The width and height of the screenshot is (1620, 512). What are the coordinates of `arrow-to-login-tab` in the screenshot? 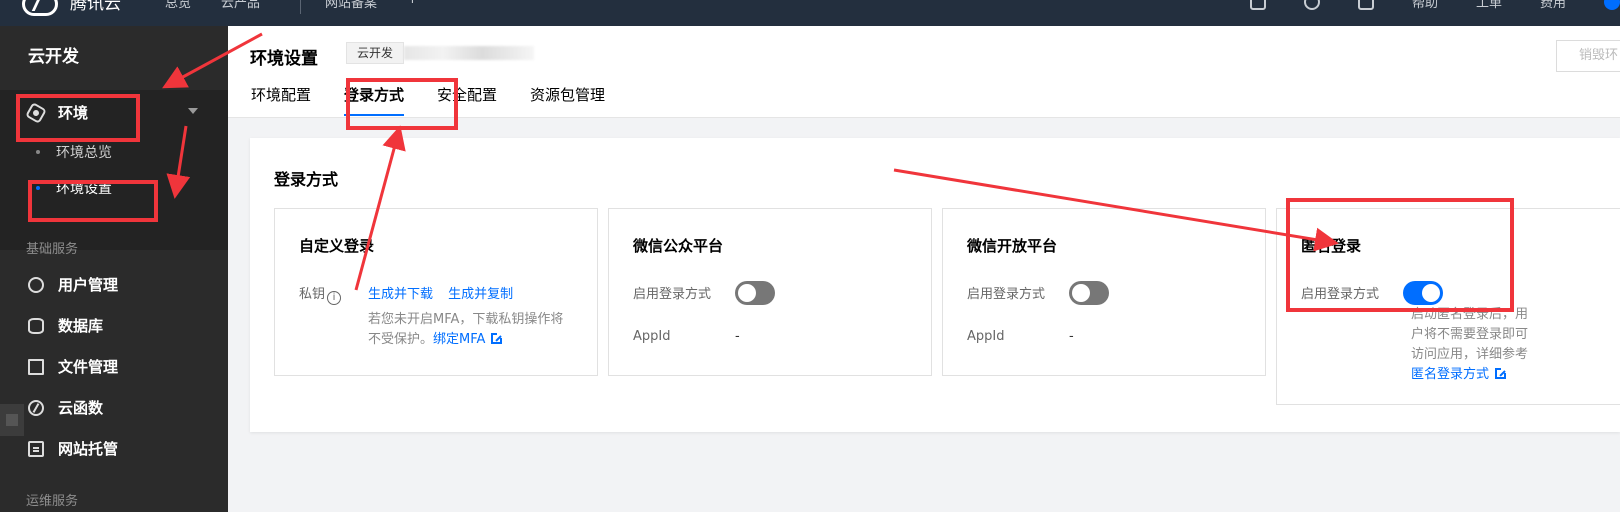 It's located at (380, 208).